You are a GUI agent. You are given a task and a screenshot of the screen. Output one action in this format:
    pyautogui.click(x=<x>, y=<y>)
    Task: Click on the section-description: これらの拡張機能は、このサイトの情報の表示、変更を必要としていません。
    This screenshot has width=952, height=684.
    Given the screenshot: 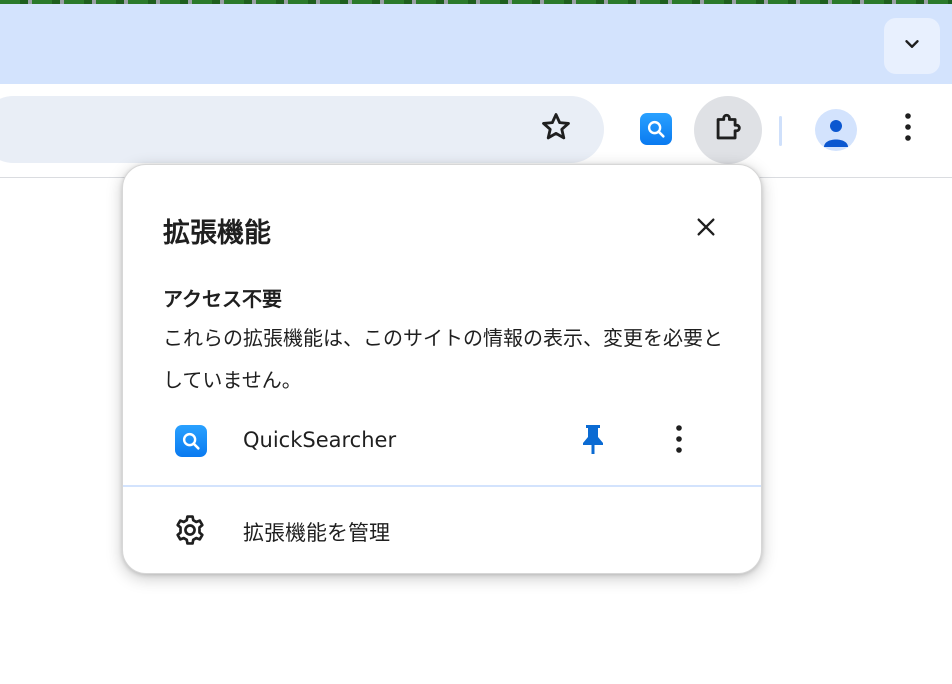 What is the action you would take?
    pyautogui.click(x=443, y=359)
    